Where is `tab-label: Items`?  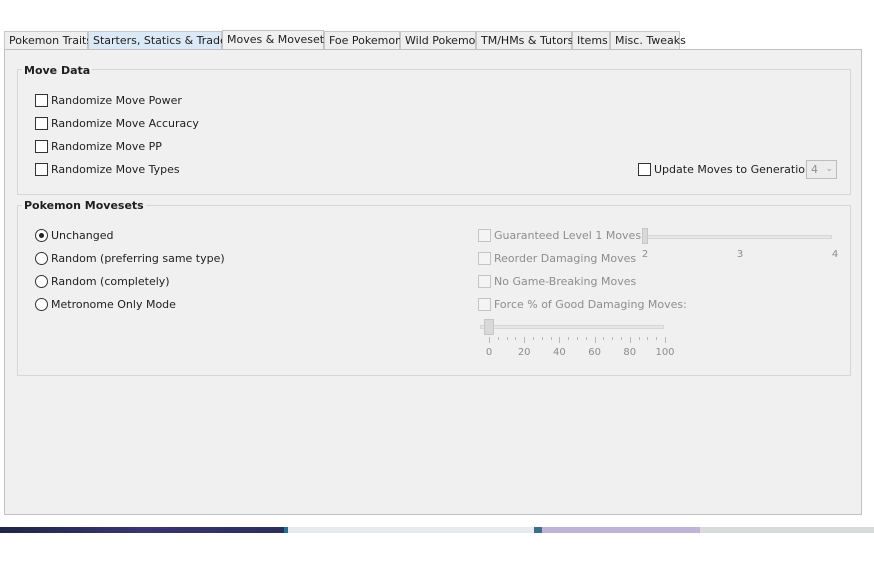
tab-label: Items is located at coordinates (592, 40).